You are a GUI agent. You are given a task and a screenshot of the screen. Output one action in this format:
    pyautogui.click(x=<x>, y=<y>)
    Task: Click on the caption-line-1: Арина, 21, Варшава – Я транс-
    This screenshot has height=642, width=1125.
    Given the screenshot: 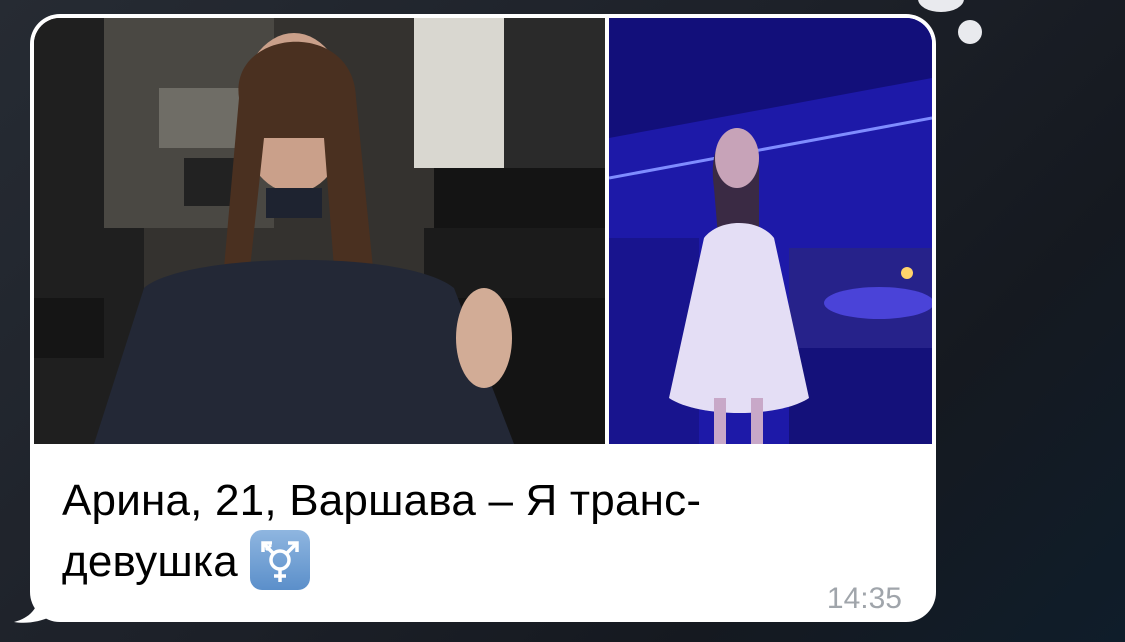 What is the action you would take?
    pyautogui.click(x=382, y=500)
    